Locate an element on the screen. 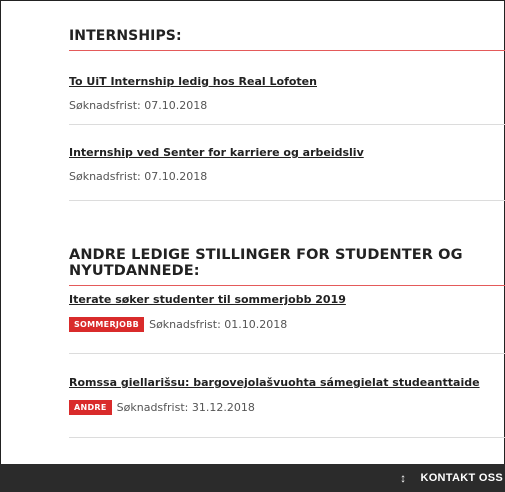 Image resolution: width=505 pixels, height=492 pixels. category-badge: SOMMERJOBB is located at coordinates (107, 324).